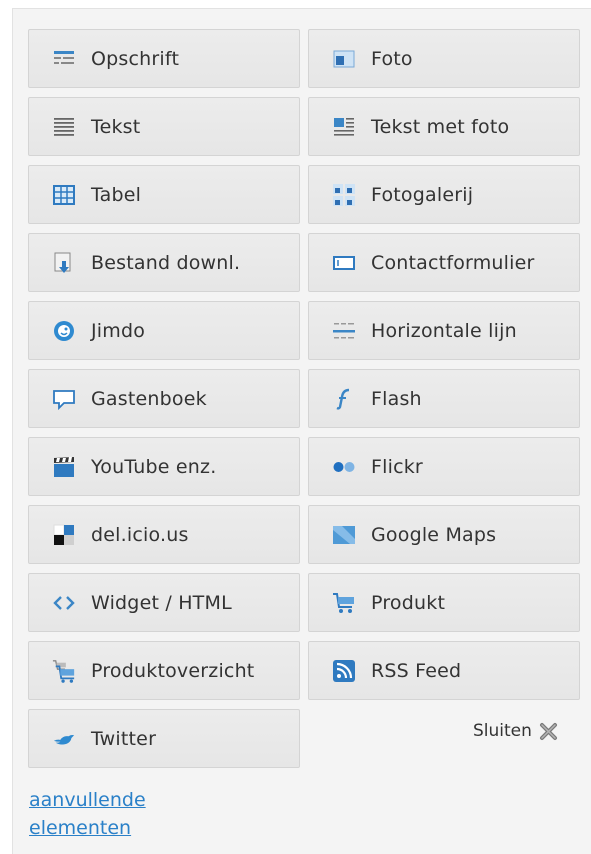  What do you see at coordinates (64, 671) in the screenshot?
I see `cart-overview-icon` at bounding box center [64, 671].